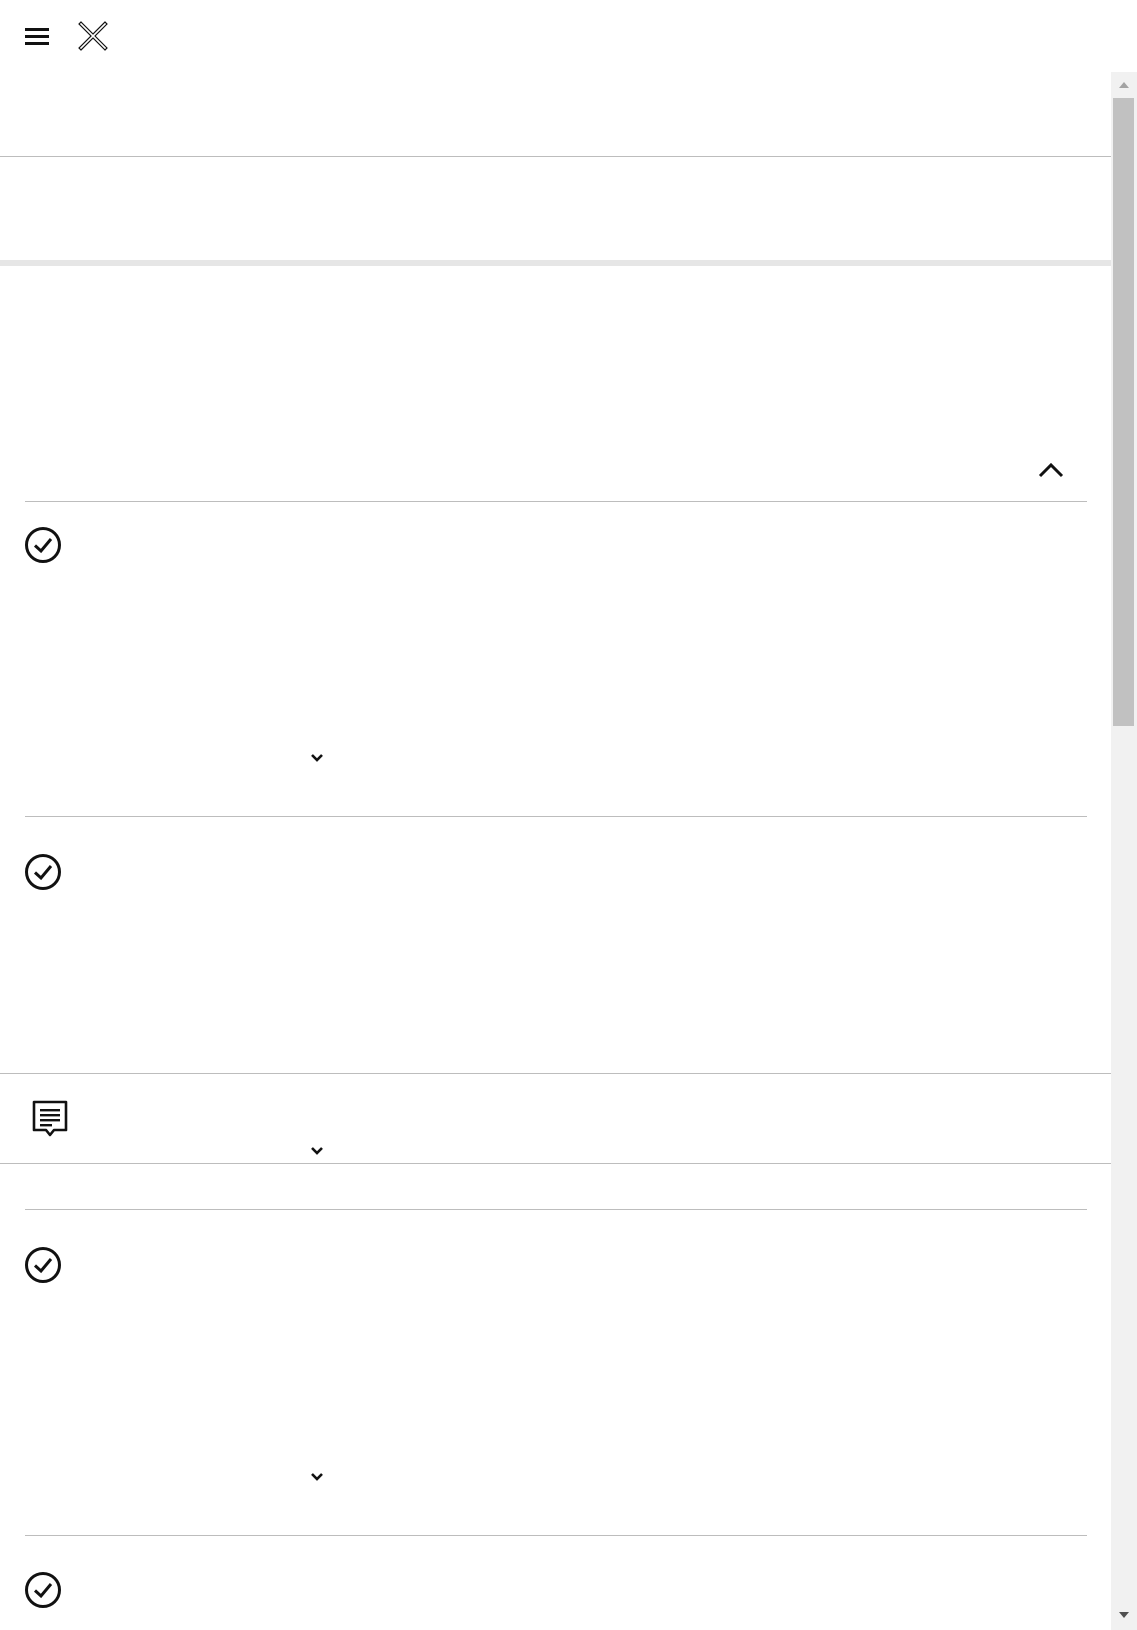 The height and width of the screenshot is (1630, 1137). I want to click on scroll-up-button, so click(1123, 85).